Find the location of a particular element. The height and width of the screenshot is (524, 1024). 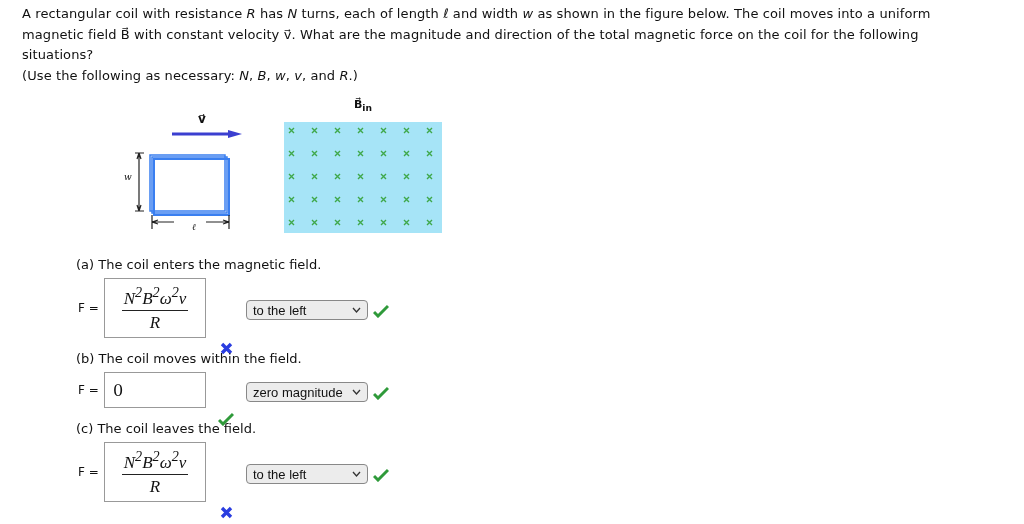

velocity-arrow-icon is located at coordinates (207, 134).